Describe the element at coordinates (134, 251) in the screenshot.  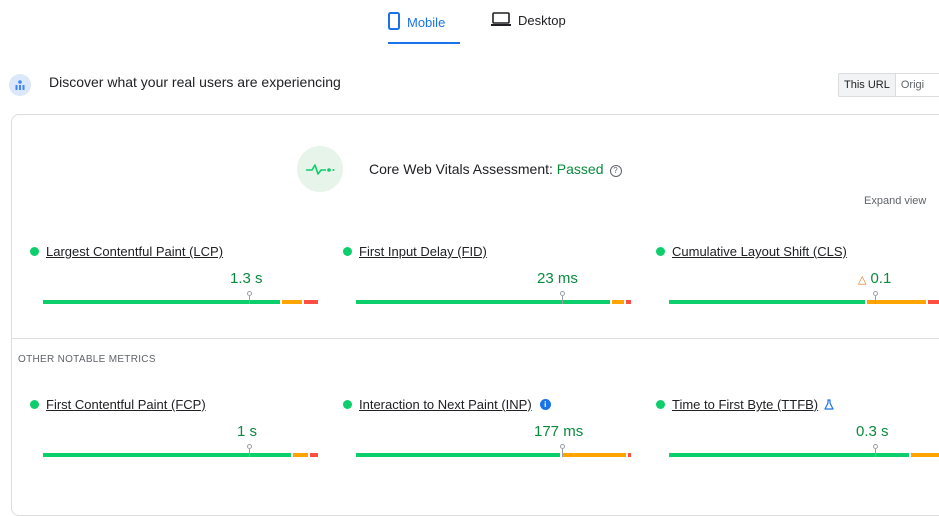
I see `metric-lcp-link: Largest Contentful Paint (LCP)` at that location.